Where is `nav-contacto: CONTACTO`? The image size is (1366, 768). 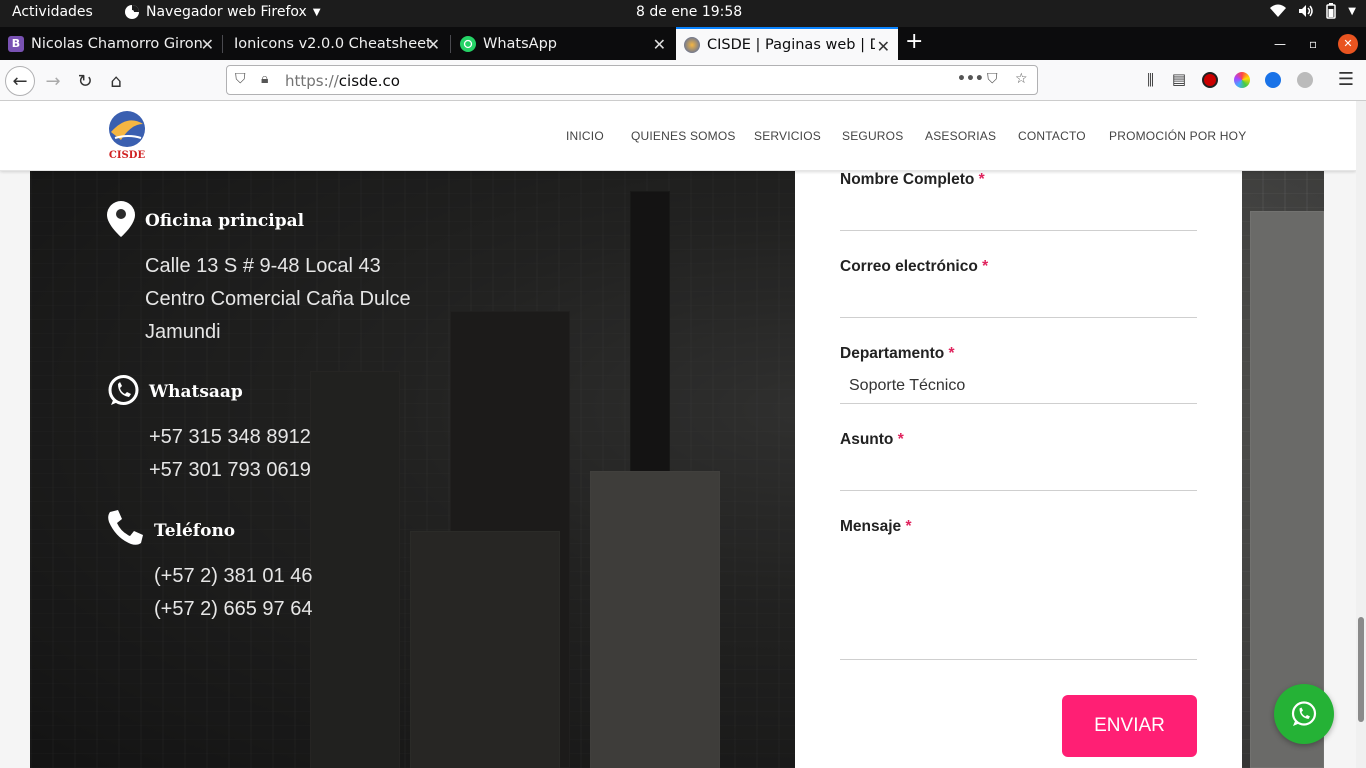
nav-contacto: CONTACTO is located at coordinates (1052, 136).